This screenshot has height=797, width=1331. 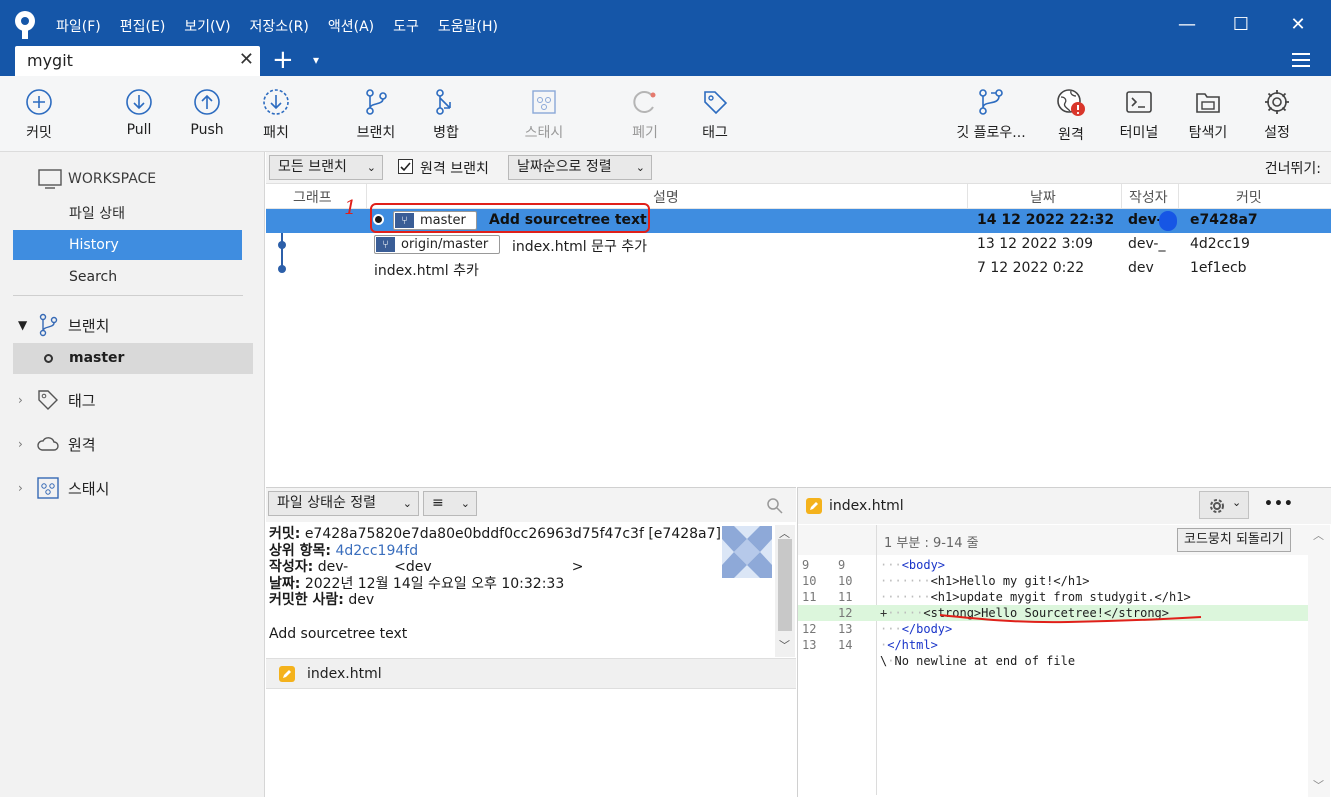 What do you see at coordinates (139, 130) in the screenshot?
I see `pull-label: Pull` at bounding box center [139, 130].